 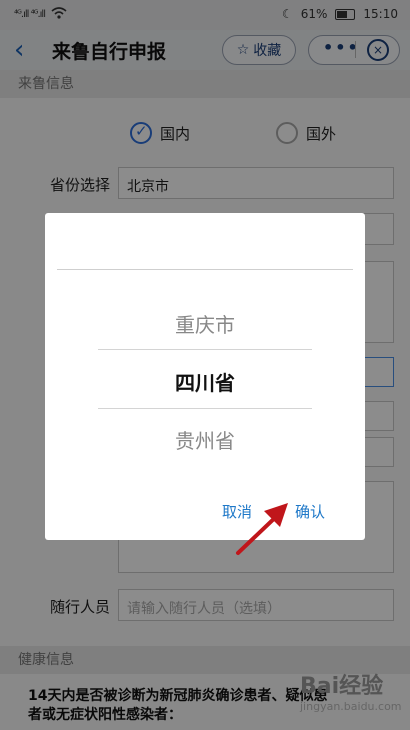 What do you see at coordinates (310, 511) in the screenshot?
I see `confirm-button: 确认` at bounding box center [310, 511].